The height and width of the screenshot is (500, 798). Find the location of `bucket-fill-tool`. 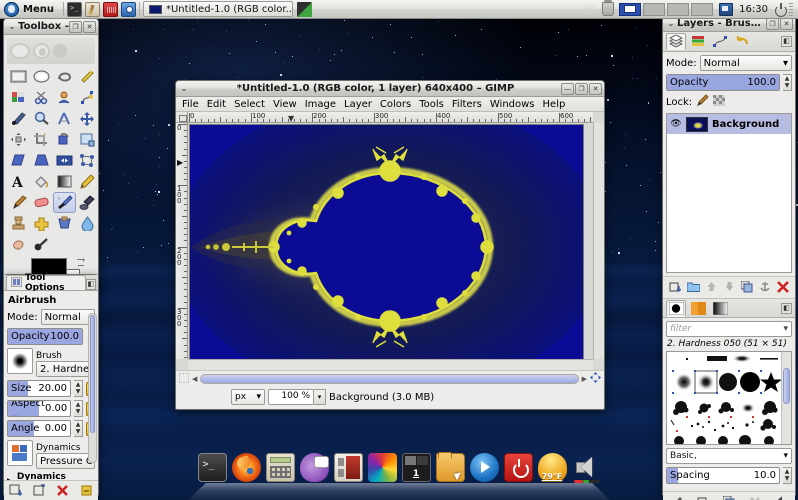

bucket-fill-tool is located at coordinates (41, 181).